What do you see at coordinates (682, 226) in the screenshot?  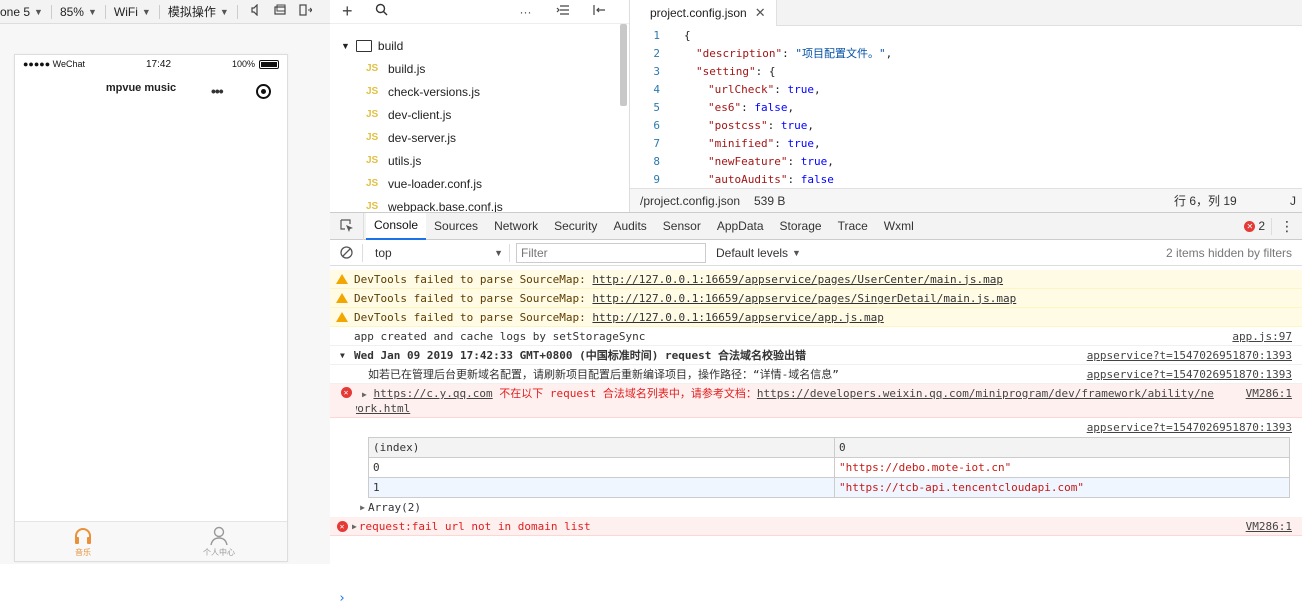 I see `tab-sensor: Sensor` at bounding box center [682, 226].